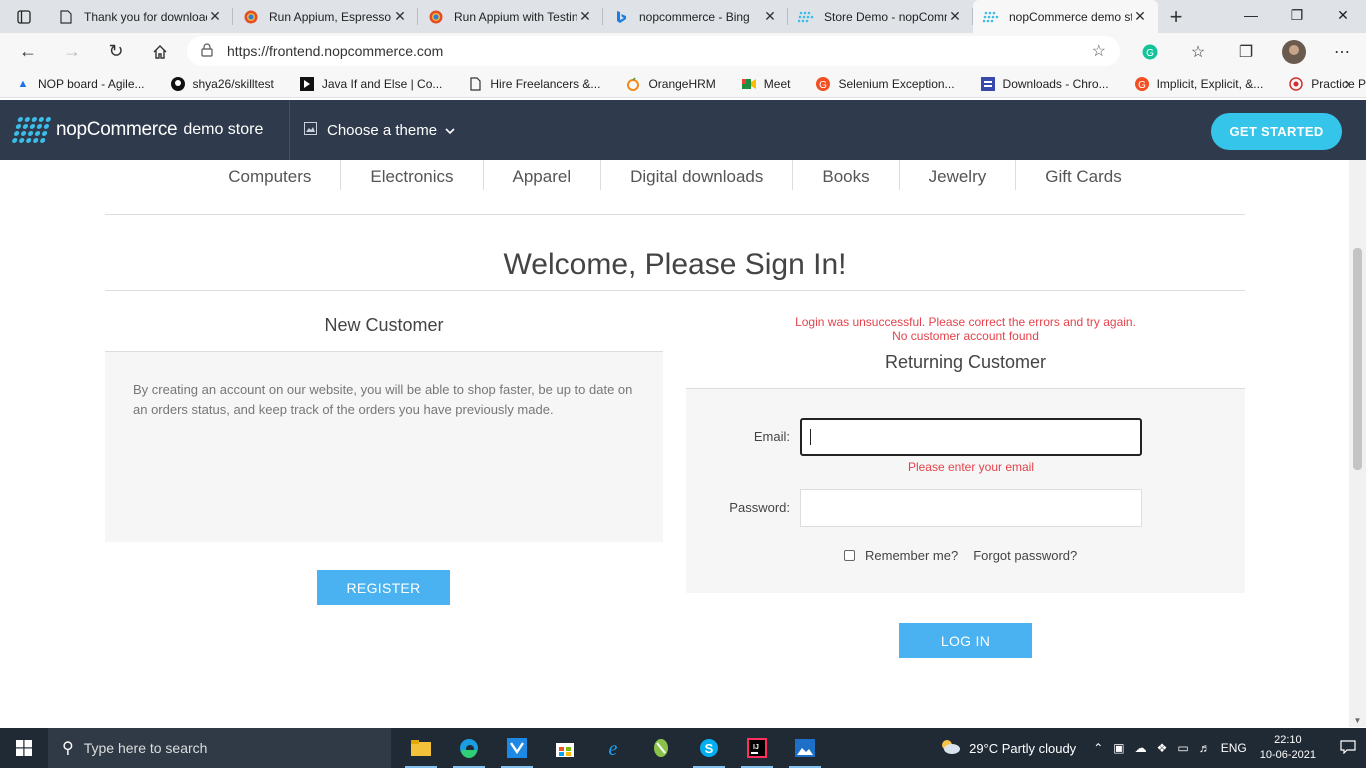  What do you see at coordinates (412, 175) in the screenshot?
I see `menu-item-electronics: Electronics` at bounding box center [412, 175].